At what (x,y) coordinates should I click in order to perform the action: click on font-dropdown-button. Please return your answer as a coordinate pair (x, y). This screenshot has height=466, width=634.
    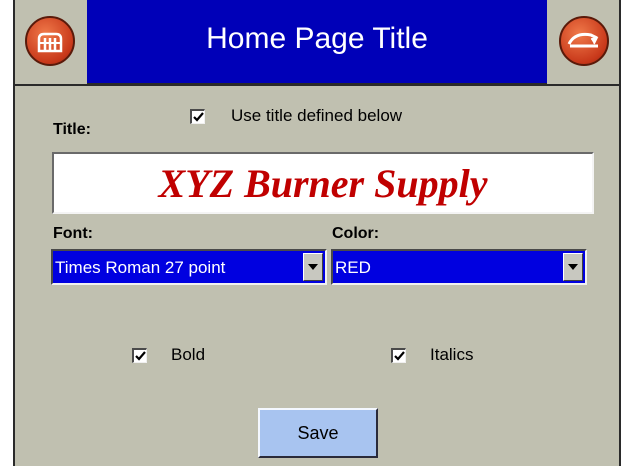
    Looking at the image, I should click on (313, 267).